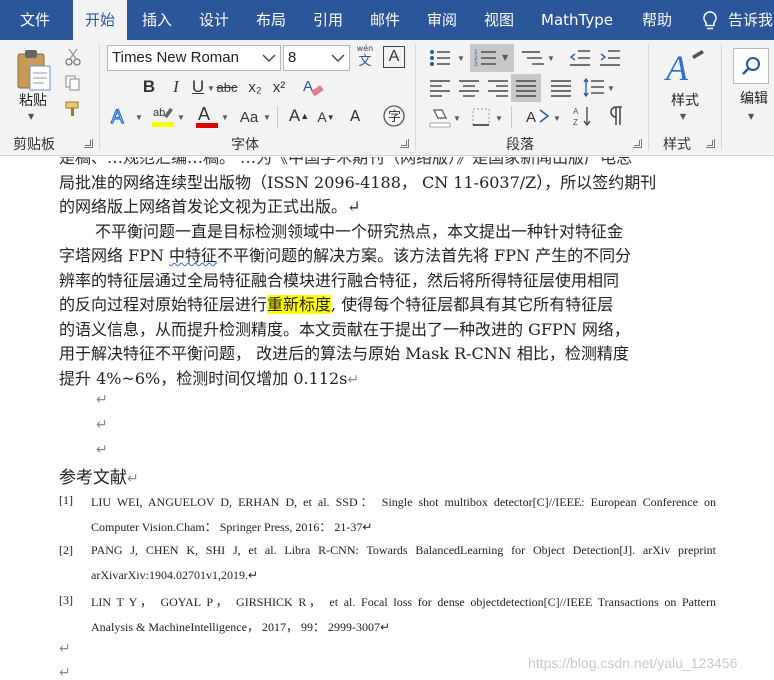  Describe the element at coordinates (533, 58) in the screenshot. I see `multilevel-list-icon` at that location.